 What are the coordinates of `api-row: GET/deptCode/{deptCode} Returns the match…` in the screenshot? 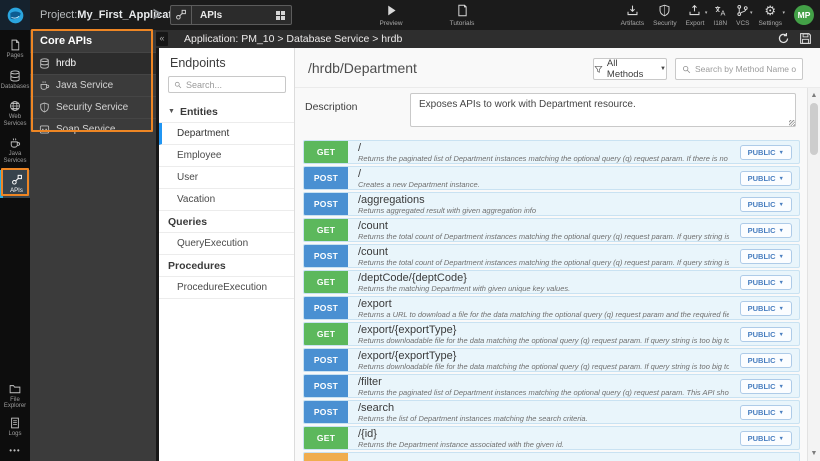 It's located at (551, 282).